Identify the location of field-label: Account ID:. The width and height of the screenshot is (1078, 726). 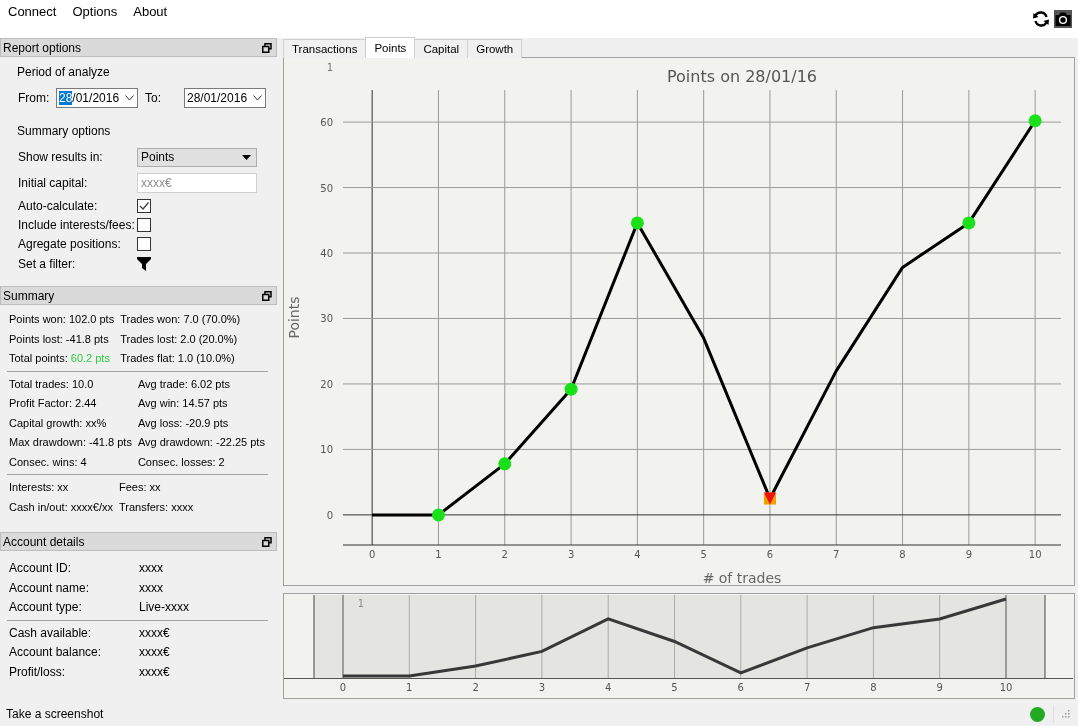
(41, 568).